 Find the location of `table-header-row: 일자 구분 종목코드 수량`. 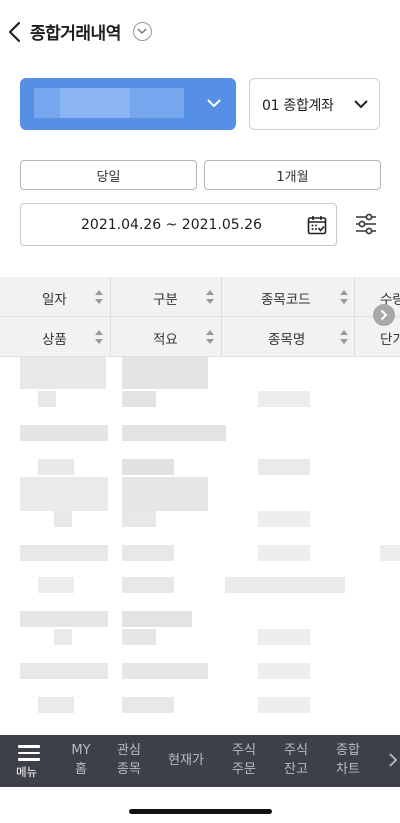

table-header-row: 일자 구분 종목코드 수량 is located at coordinates (200, 297).